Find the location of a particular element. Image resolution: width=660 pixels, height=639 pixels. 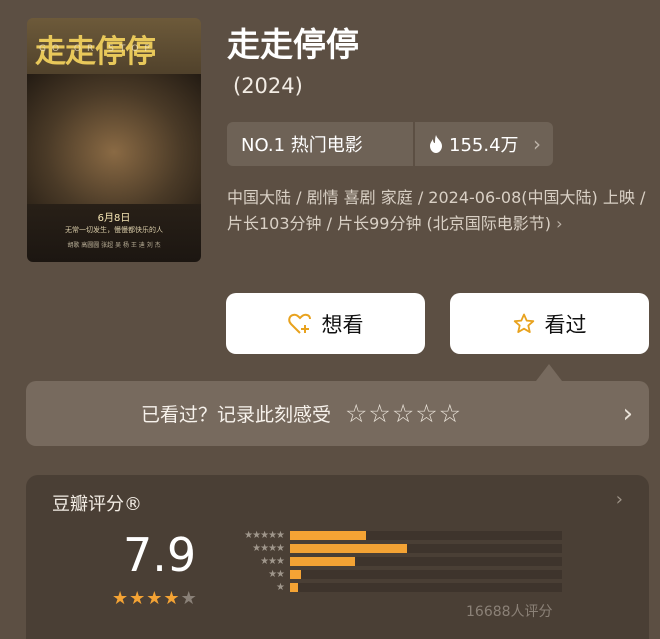

want-to-watch-button: 想看 is located at coordinates (325, 323).